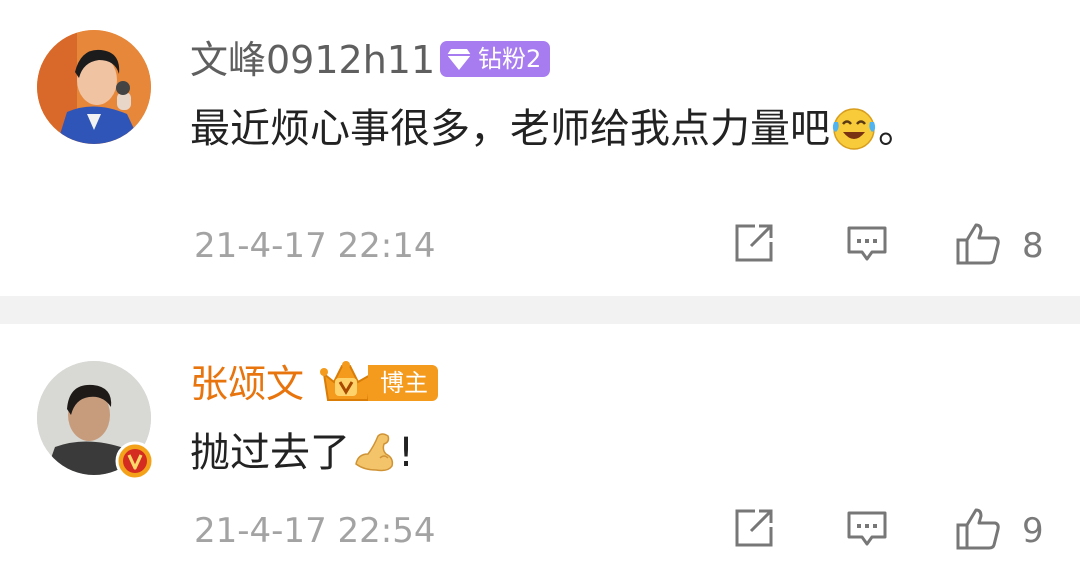 This screenshot has height=578, width=1080. Describe the element at coordinates (1033, 246) in the screenshot. I see `like-count: 8` at that location.